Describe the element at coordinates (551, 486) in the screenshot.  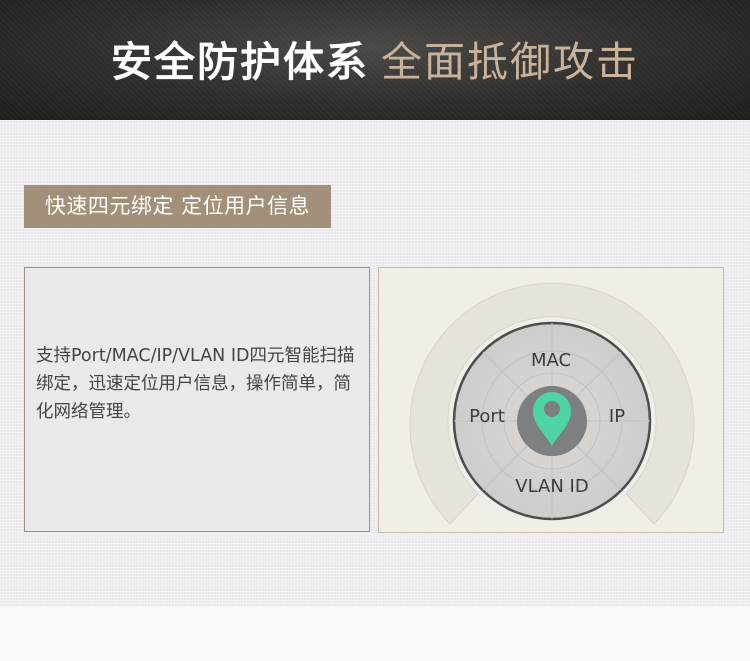
I see `label-vlan-id: VLAN ID` at that location.